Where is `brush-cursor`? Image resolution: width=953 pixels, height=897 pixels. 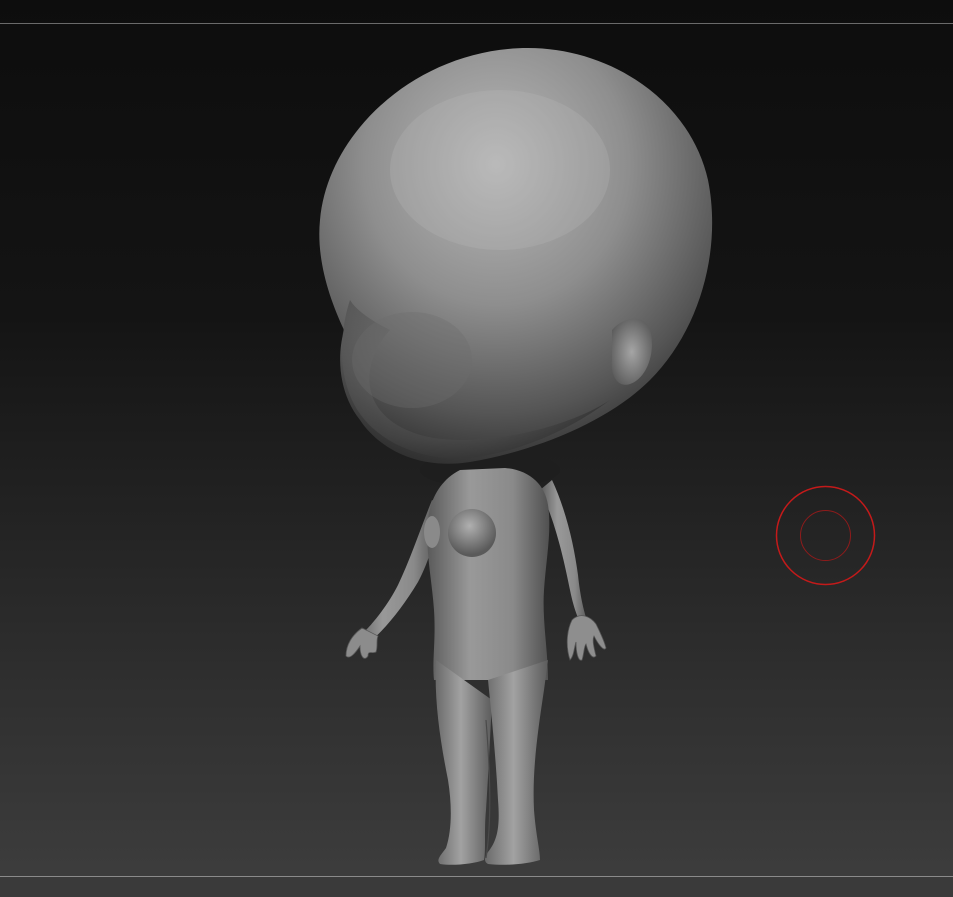 brush-cursor is located at coordinates (825, 535).